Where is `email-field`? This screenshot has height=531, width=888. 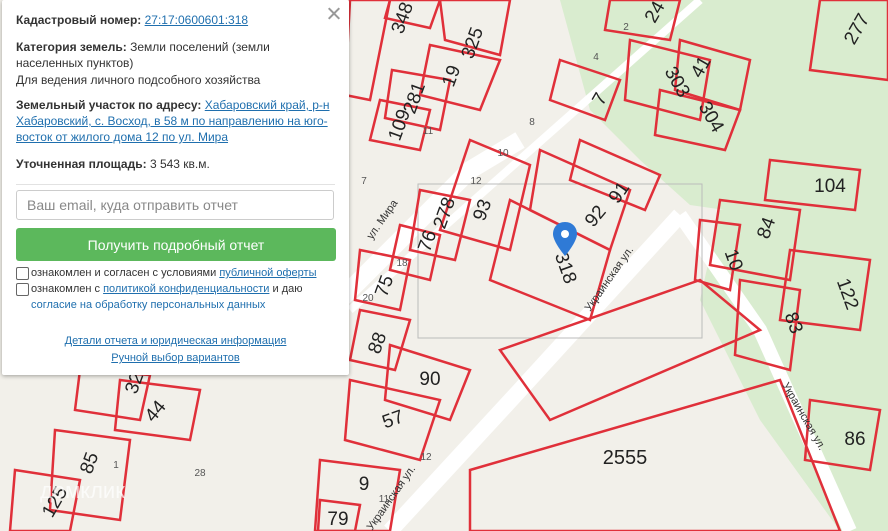
email-field is located at coordinates (175, 205).